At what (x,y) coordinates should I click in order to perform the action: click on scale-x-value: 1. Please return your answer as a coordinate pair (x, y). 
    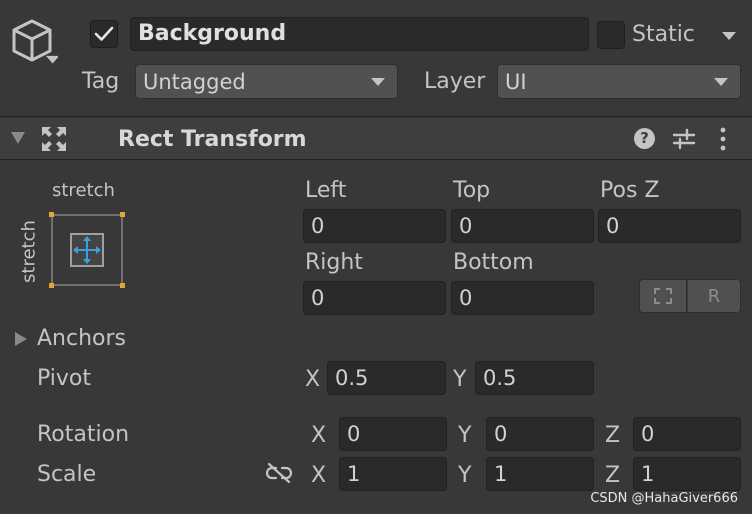
    Looking at the image, I should click on (354, 473).